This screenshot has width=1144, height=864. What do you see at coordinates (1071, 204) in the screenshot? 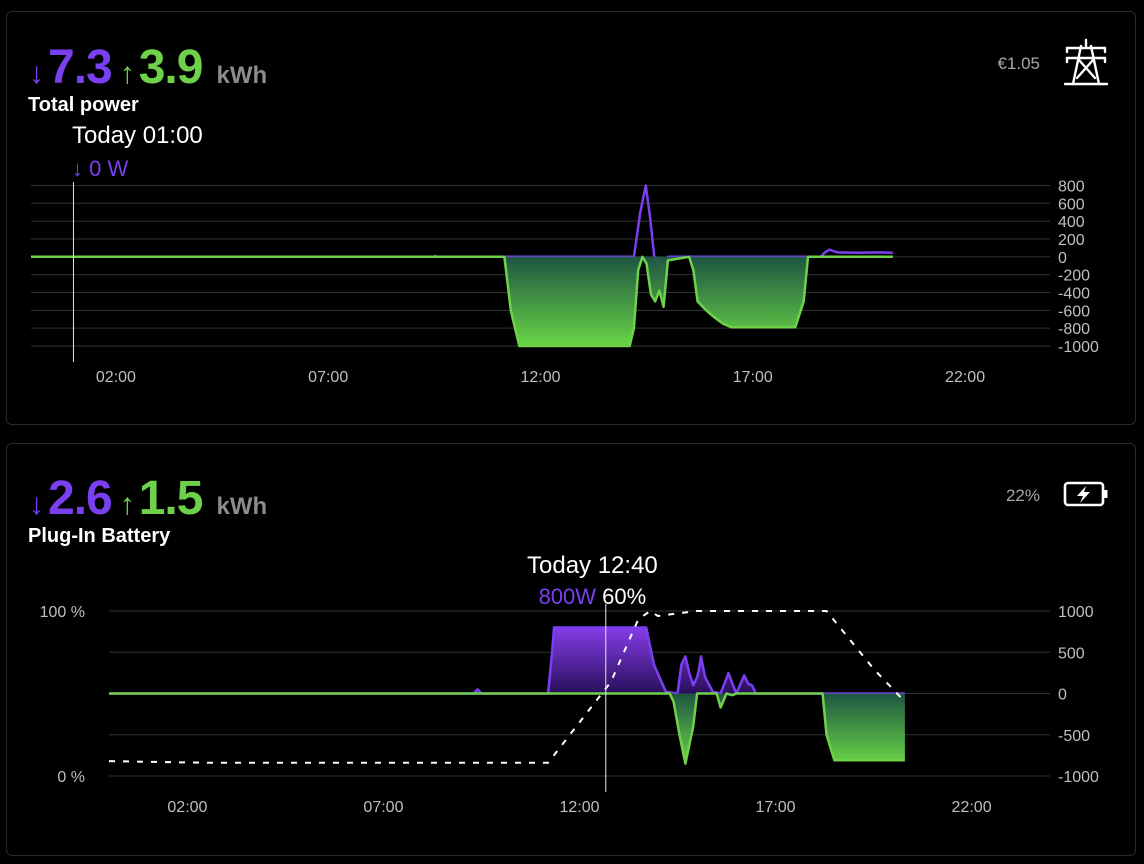
I see `y-tick-label: 600` at bounding box center [1071, 204].